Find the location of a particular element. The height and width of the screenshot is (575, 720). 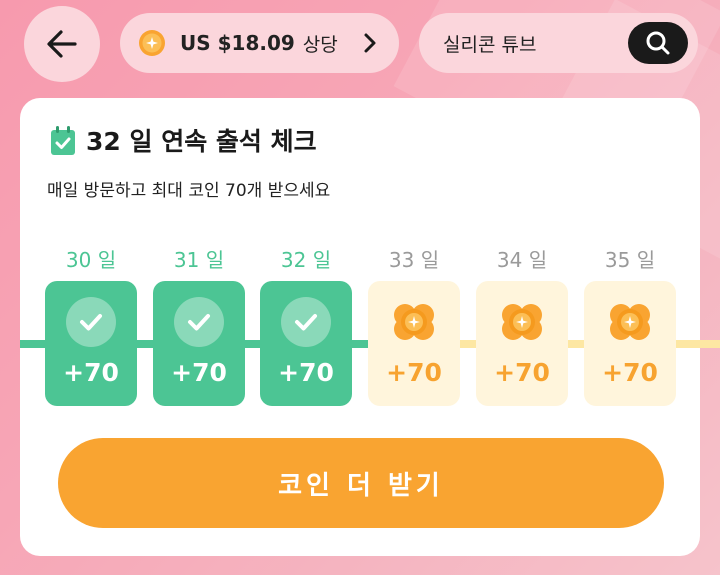

search-icon is located at coordinates (658, 43).